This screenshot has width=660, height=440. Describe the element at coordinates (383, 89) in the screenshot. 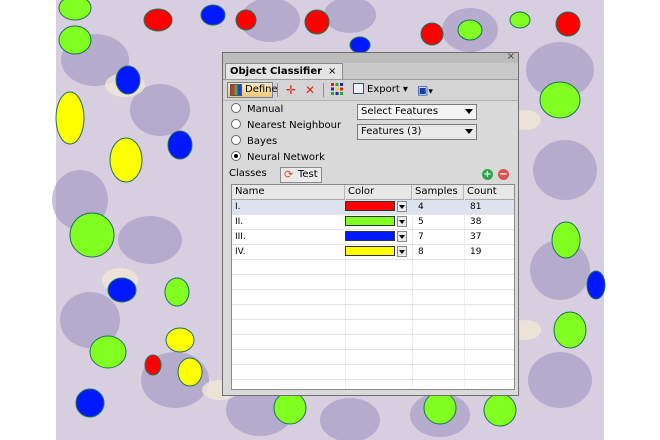

I see `export-label: Export` at that location.